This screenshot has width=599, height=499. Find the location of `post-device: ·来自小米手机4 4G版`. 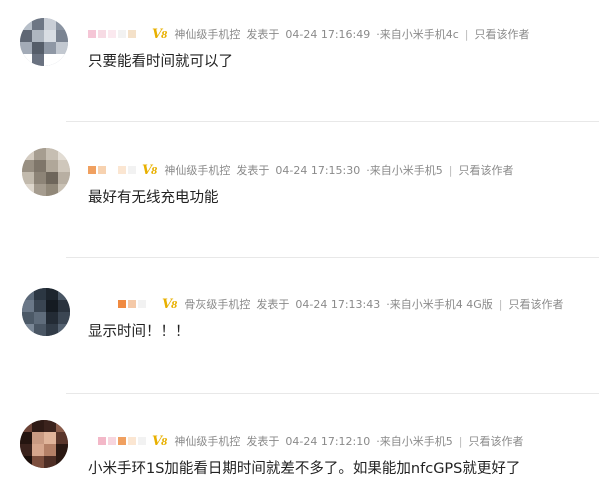

post-device: ·来自小米手机4 4G版 is located at coordinates (439, 304).